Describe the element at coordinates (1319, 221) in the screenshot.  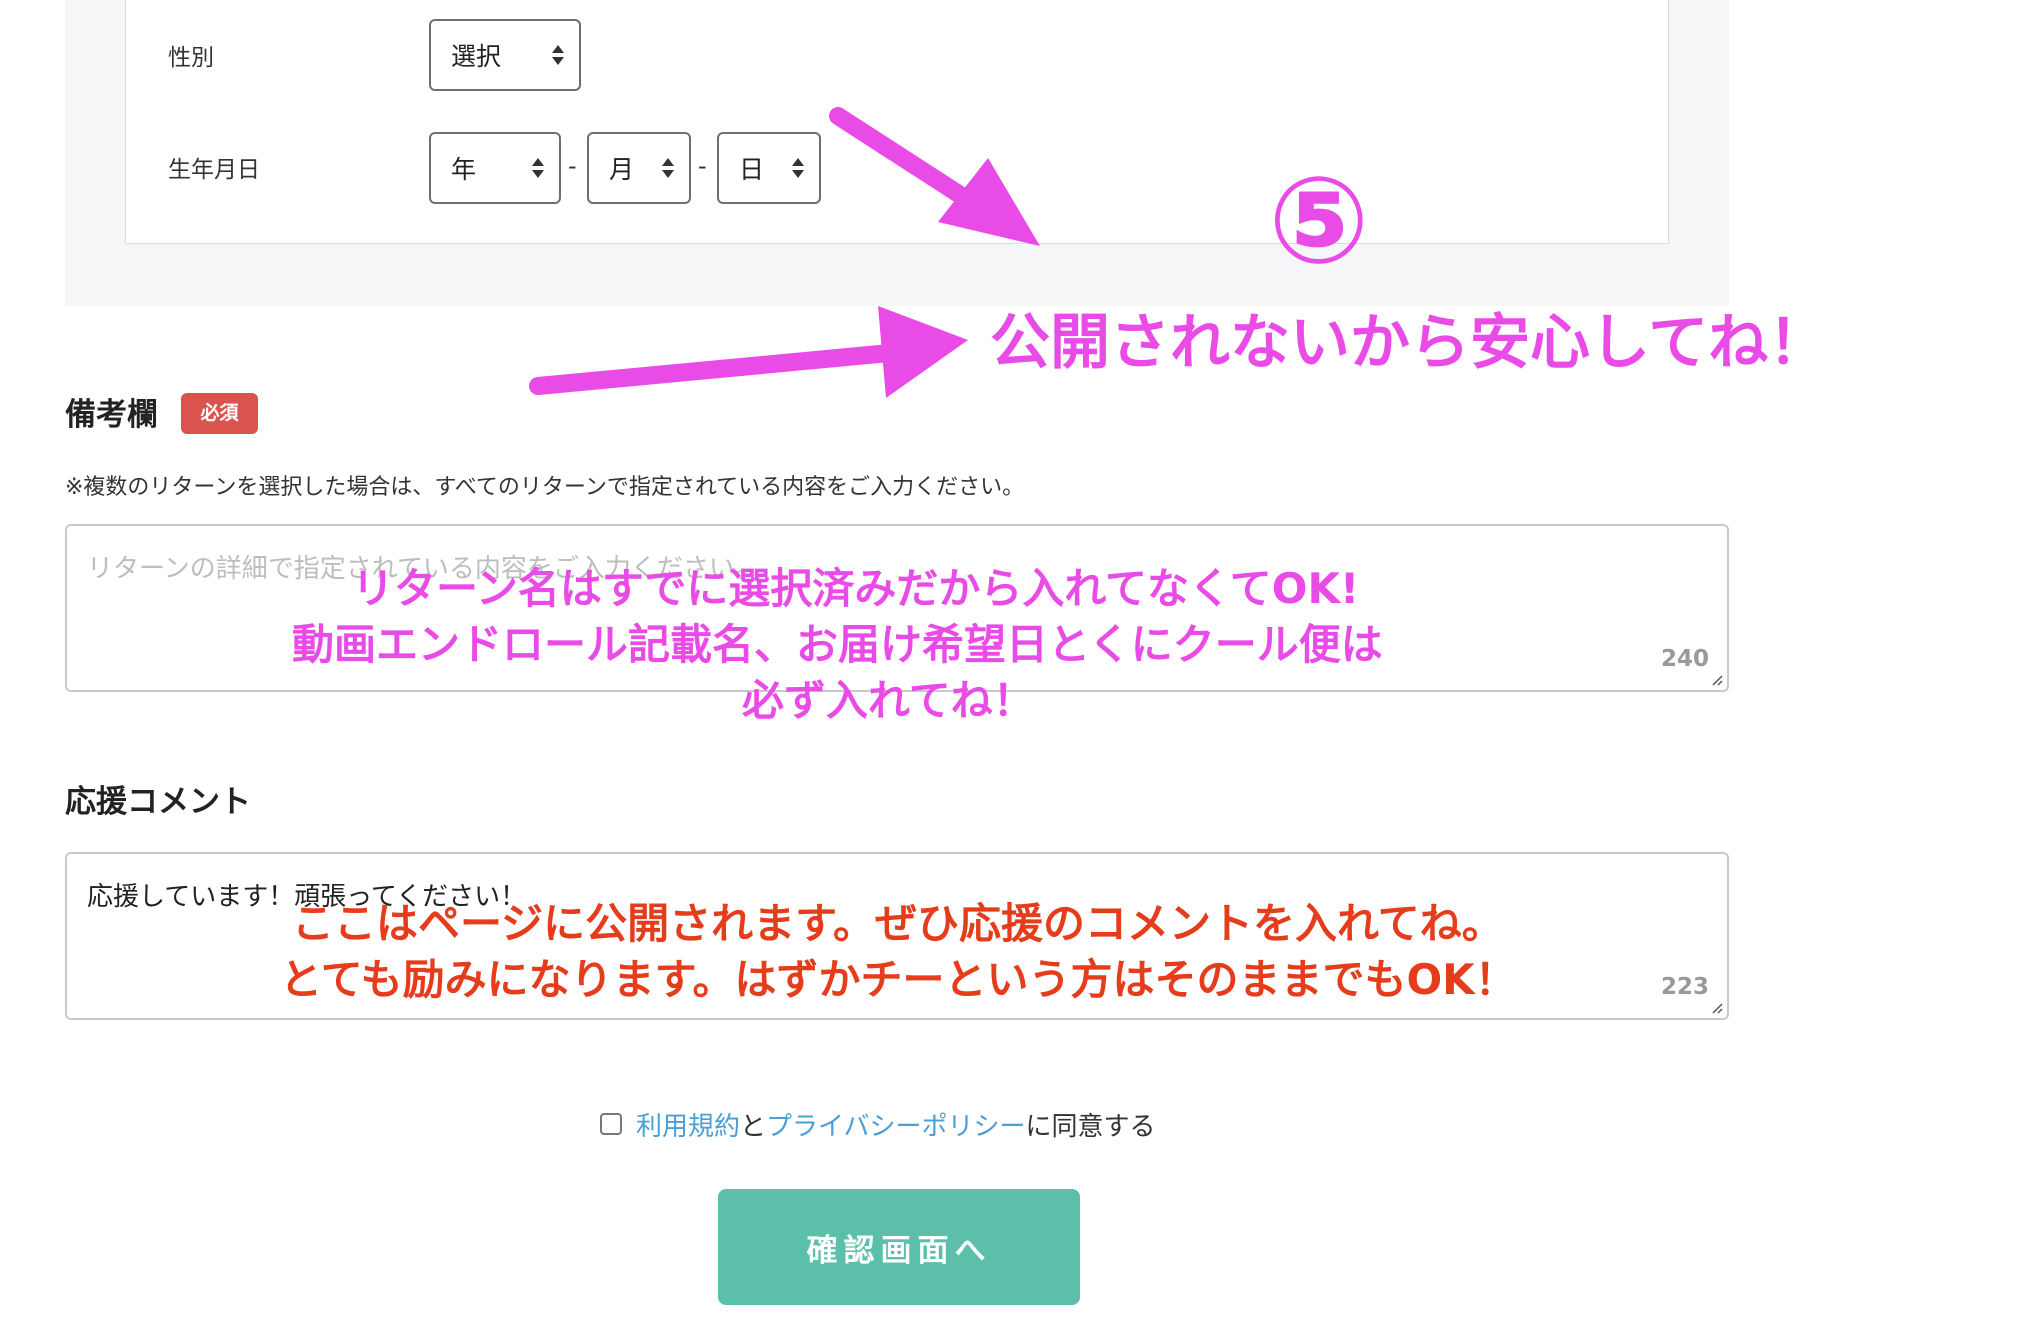
I see `step-number-annotation: ⑤` at that location.